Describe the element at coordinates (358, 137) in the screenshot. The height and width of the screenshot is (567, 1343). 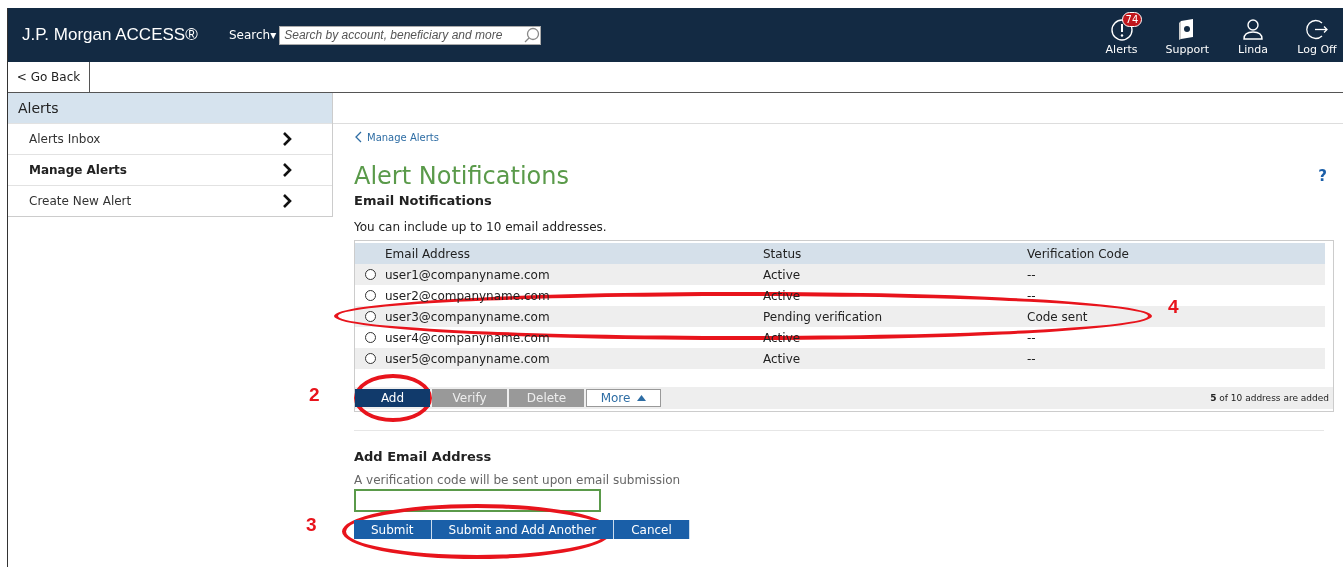
I see `back-chevron-icon` at that location.